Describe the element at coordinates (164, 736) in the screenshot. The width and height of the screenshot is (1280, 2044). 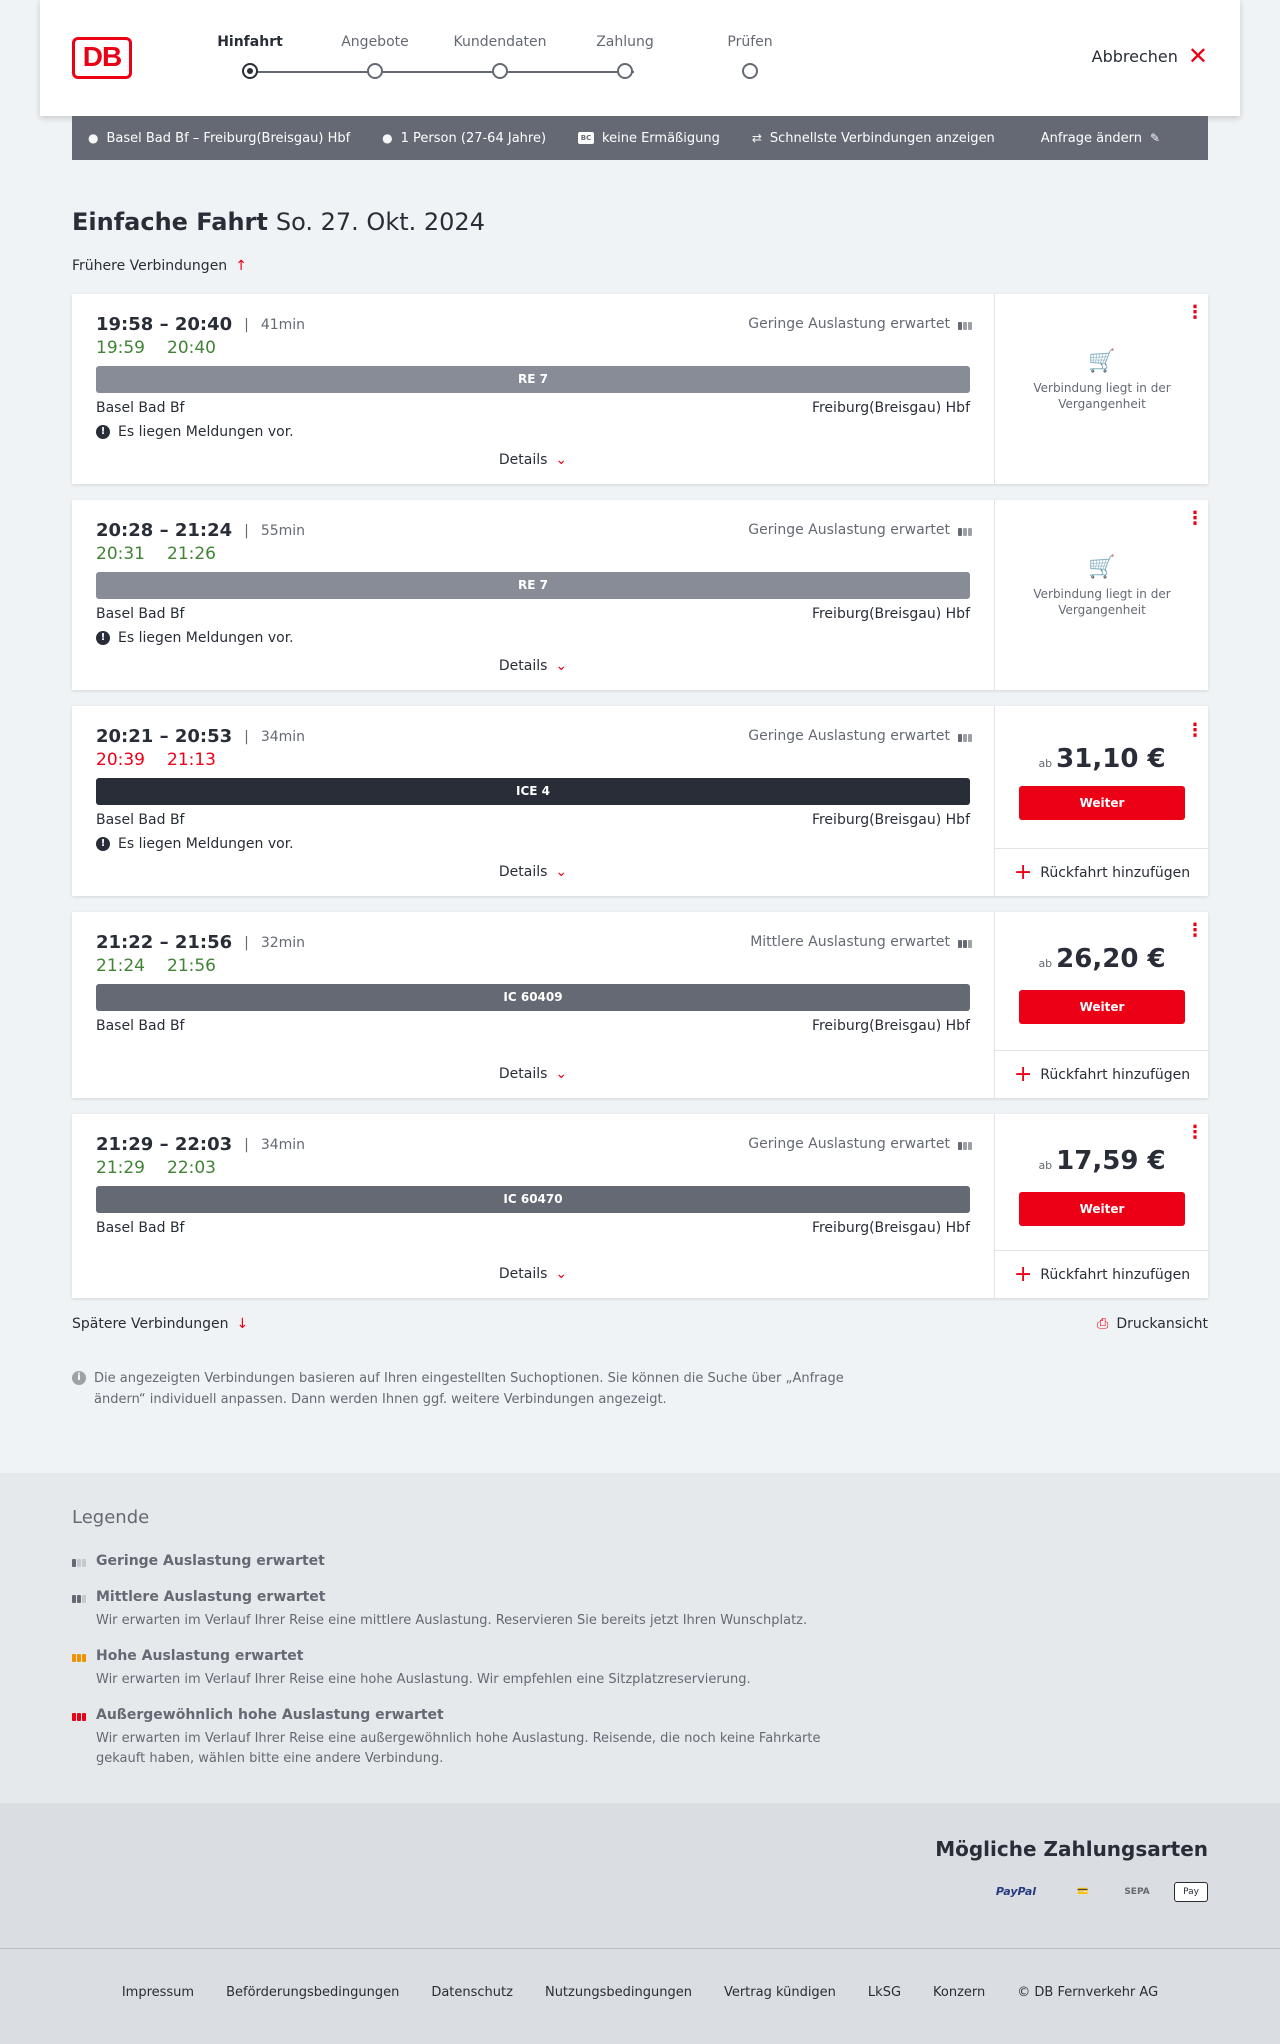
I see `scheduled-times: 20:21 – 20:53` at that location.